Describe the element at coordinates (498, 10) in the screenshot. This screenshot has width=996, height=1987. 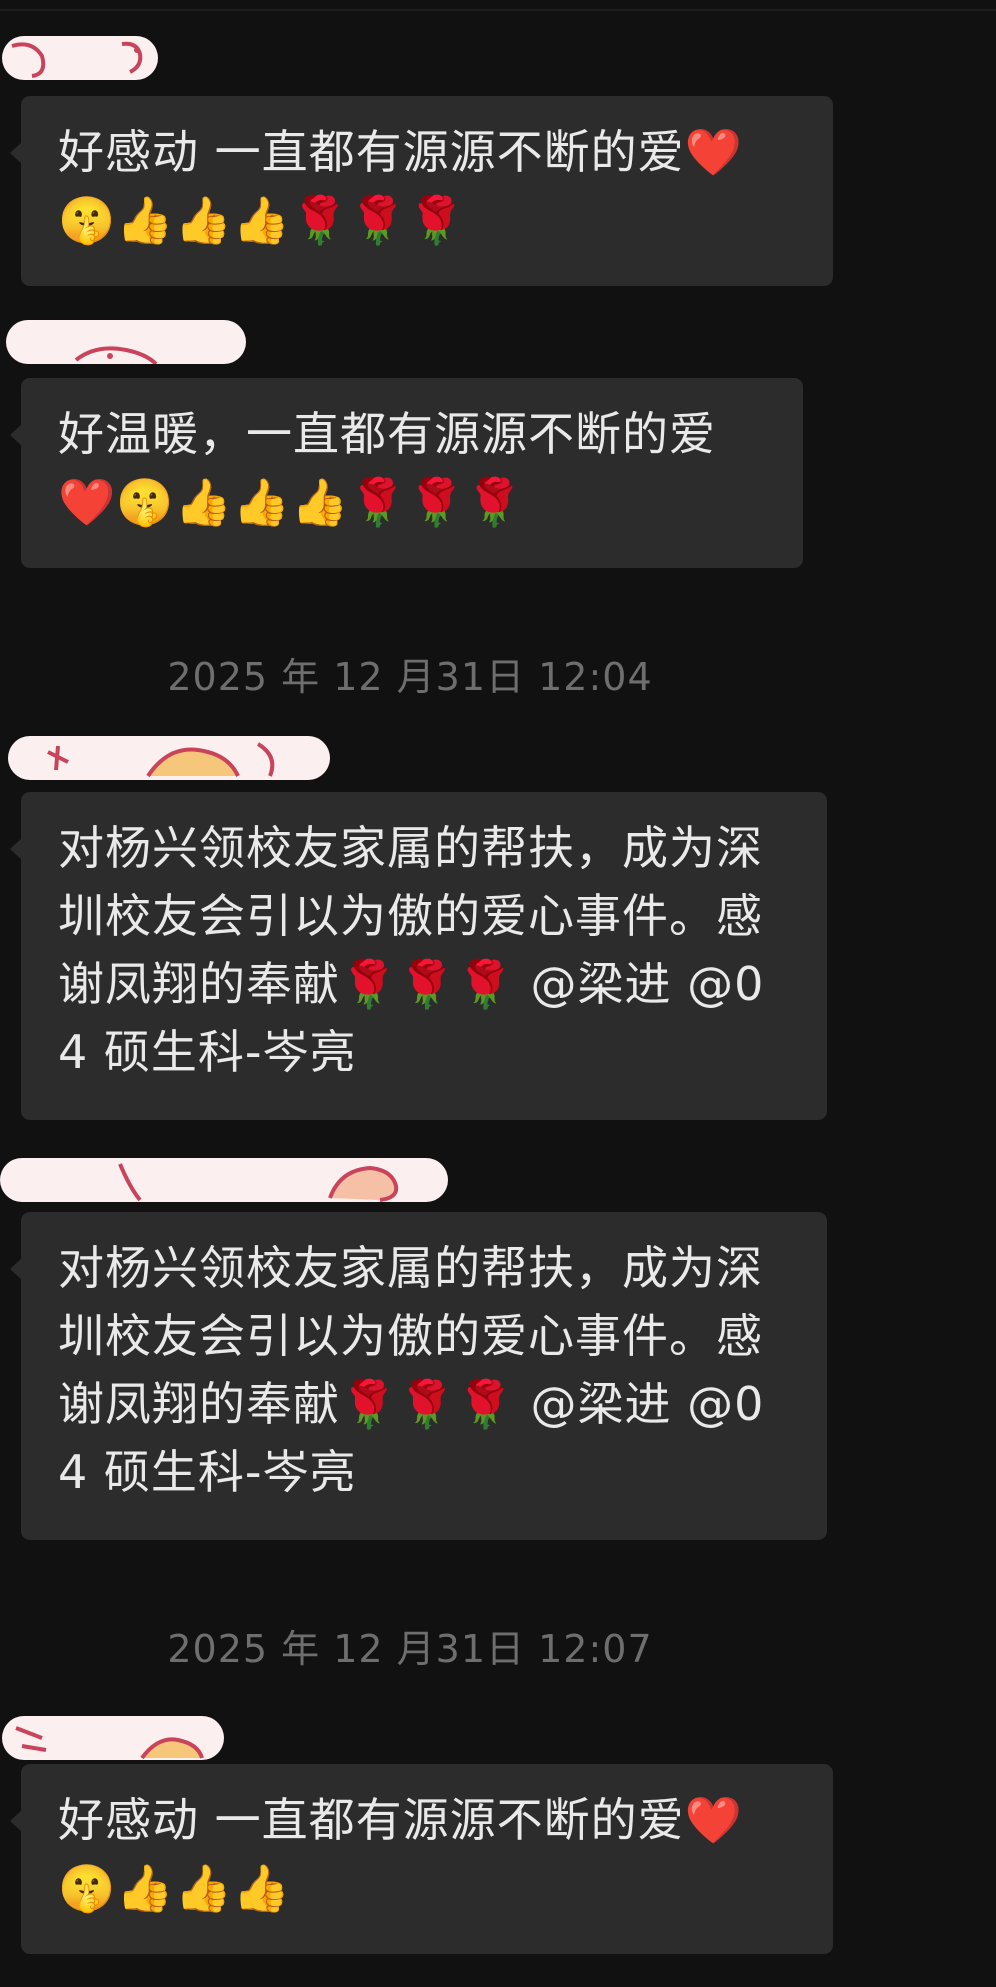
I see `top-divider` at that location.